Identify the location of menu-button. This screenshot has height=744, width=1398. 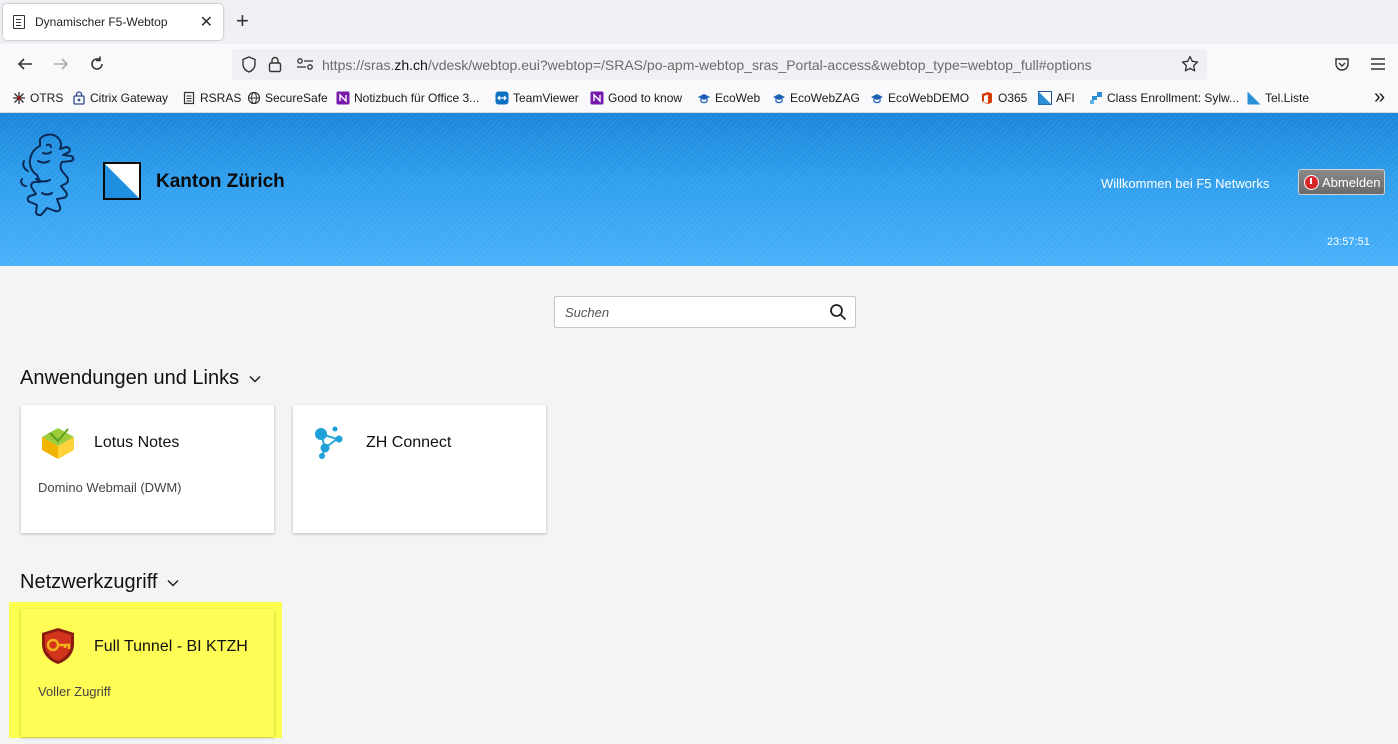
(1378, 64).